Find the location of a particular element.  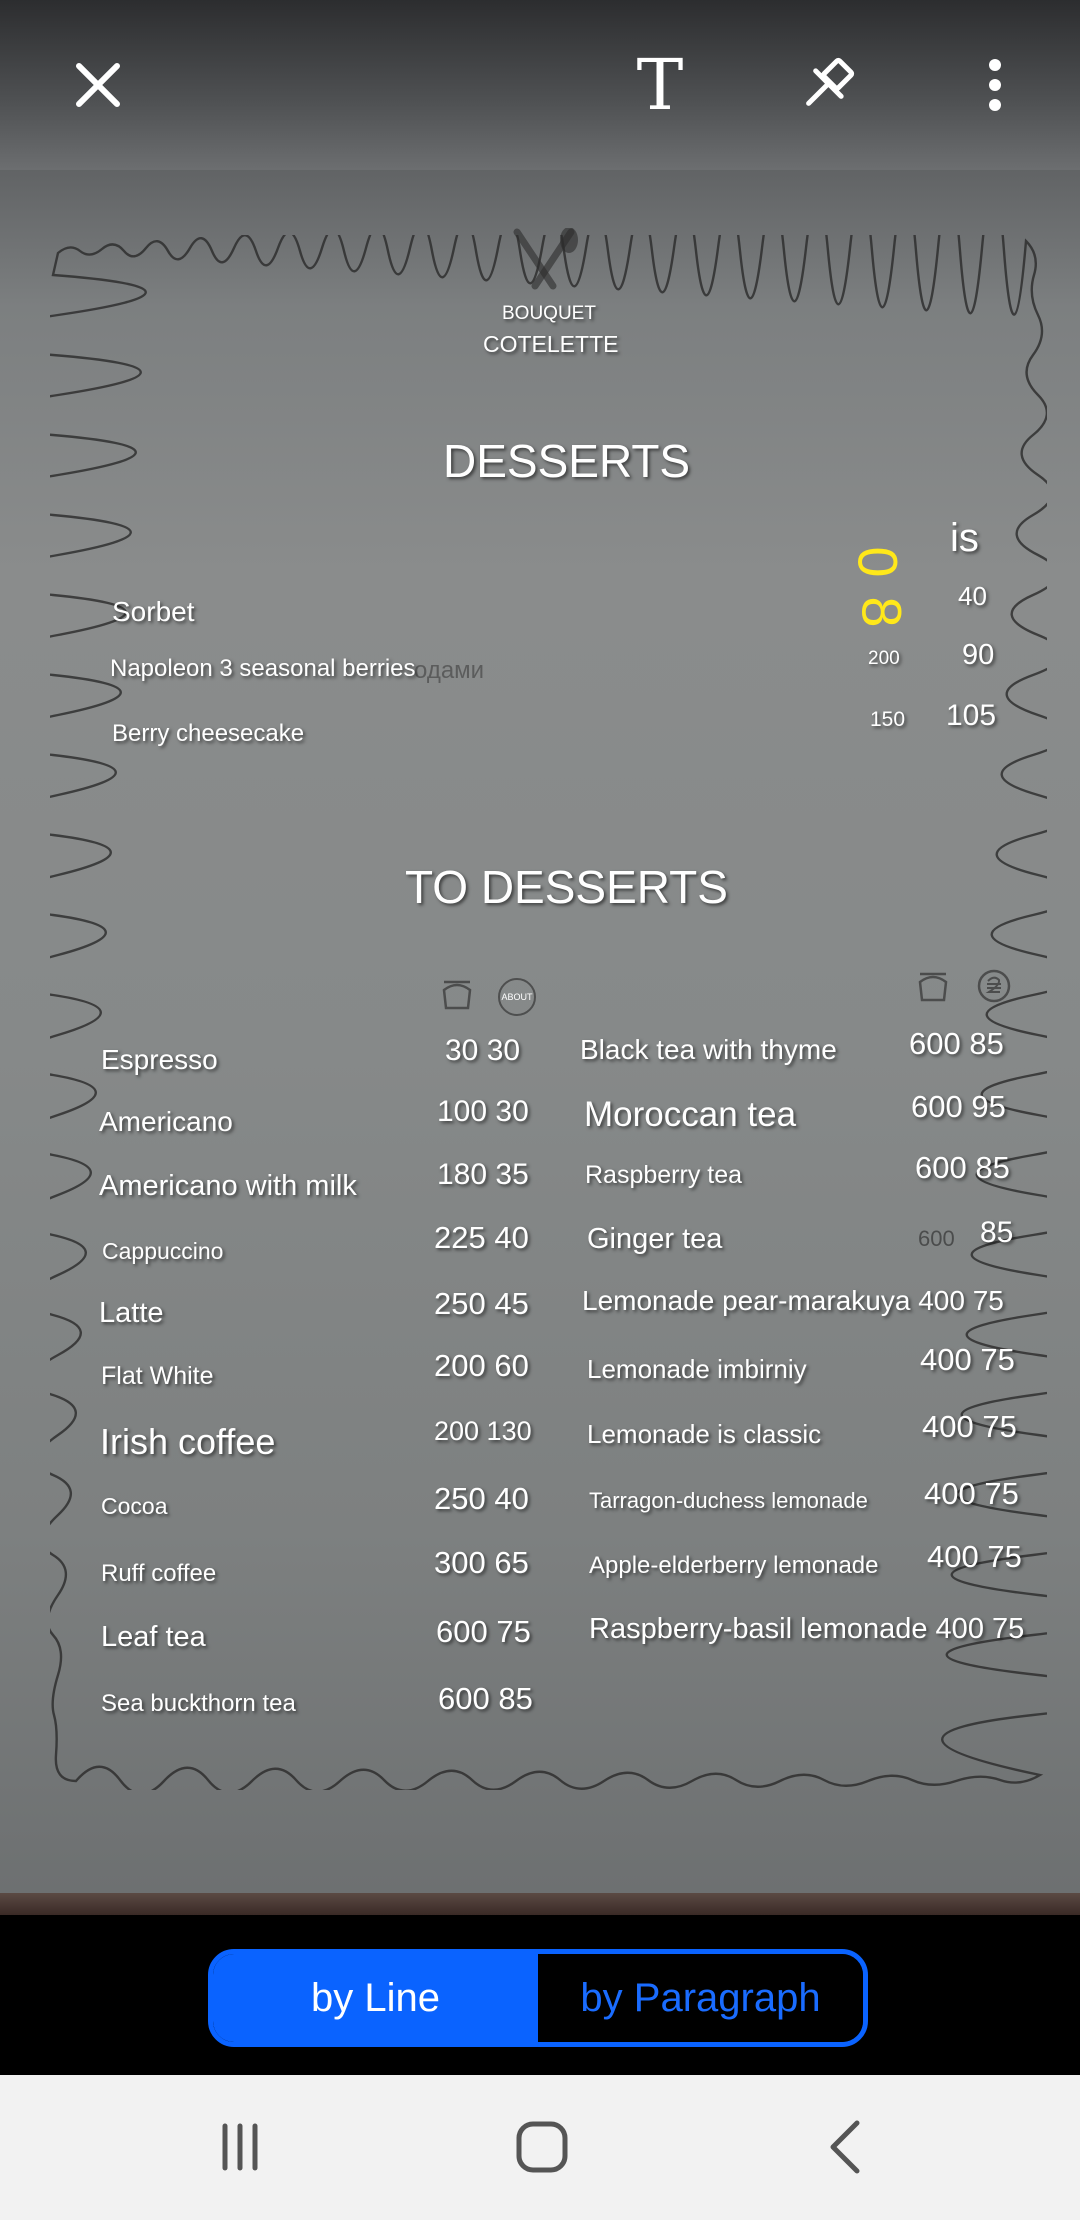

more-vertical-icon is located at coordinates (995, 85).